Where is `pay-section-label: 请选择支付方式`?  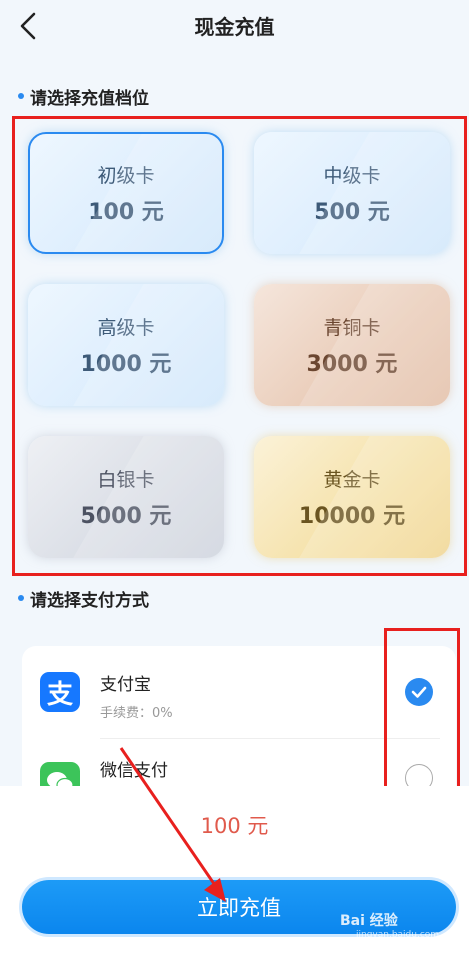
pay-section-label: 请选择支付方式 is located at coordinates (83, 598).